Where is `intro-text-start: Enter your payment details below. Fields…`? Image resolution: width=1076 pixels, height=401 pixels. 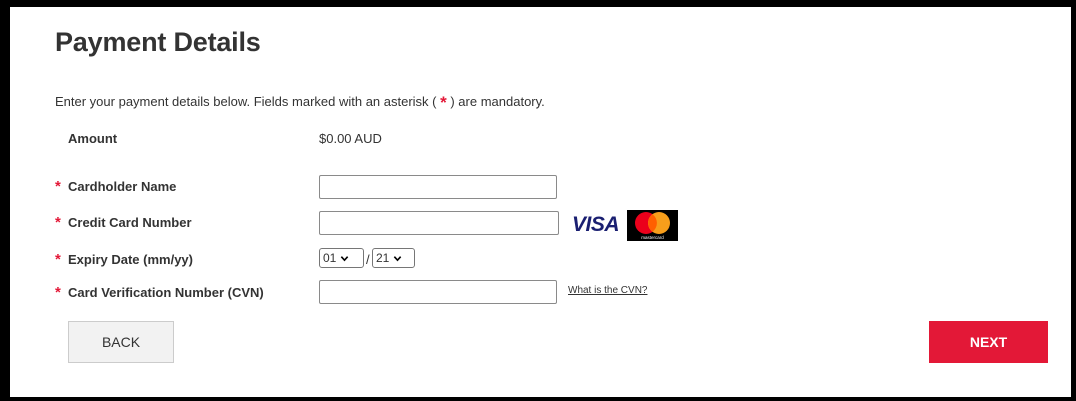
intro-text-start: Enter your payment details below. Fields… is located at coordinates (248, 101).